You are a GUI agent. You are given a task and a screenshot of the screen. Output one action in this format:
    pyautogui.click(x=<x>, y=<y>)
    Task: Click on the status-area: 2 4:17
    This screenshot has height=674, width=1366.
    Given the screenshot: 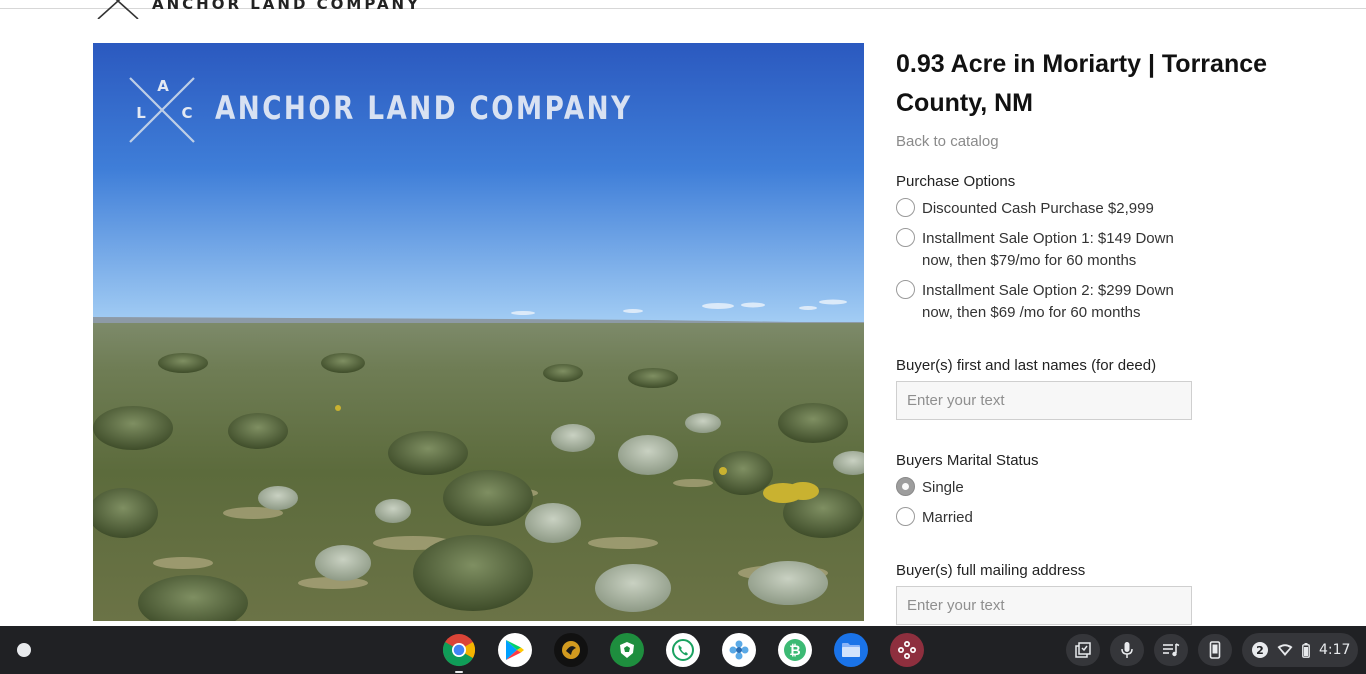 What is the action you would take?
    pyautogui.click(x=1300, y=650)
    